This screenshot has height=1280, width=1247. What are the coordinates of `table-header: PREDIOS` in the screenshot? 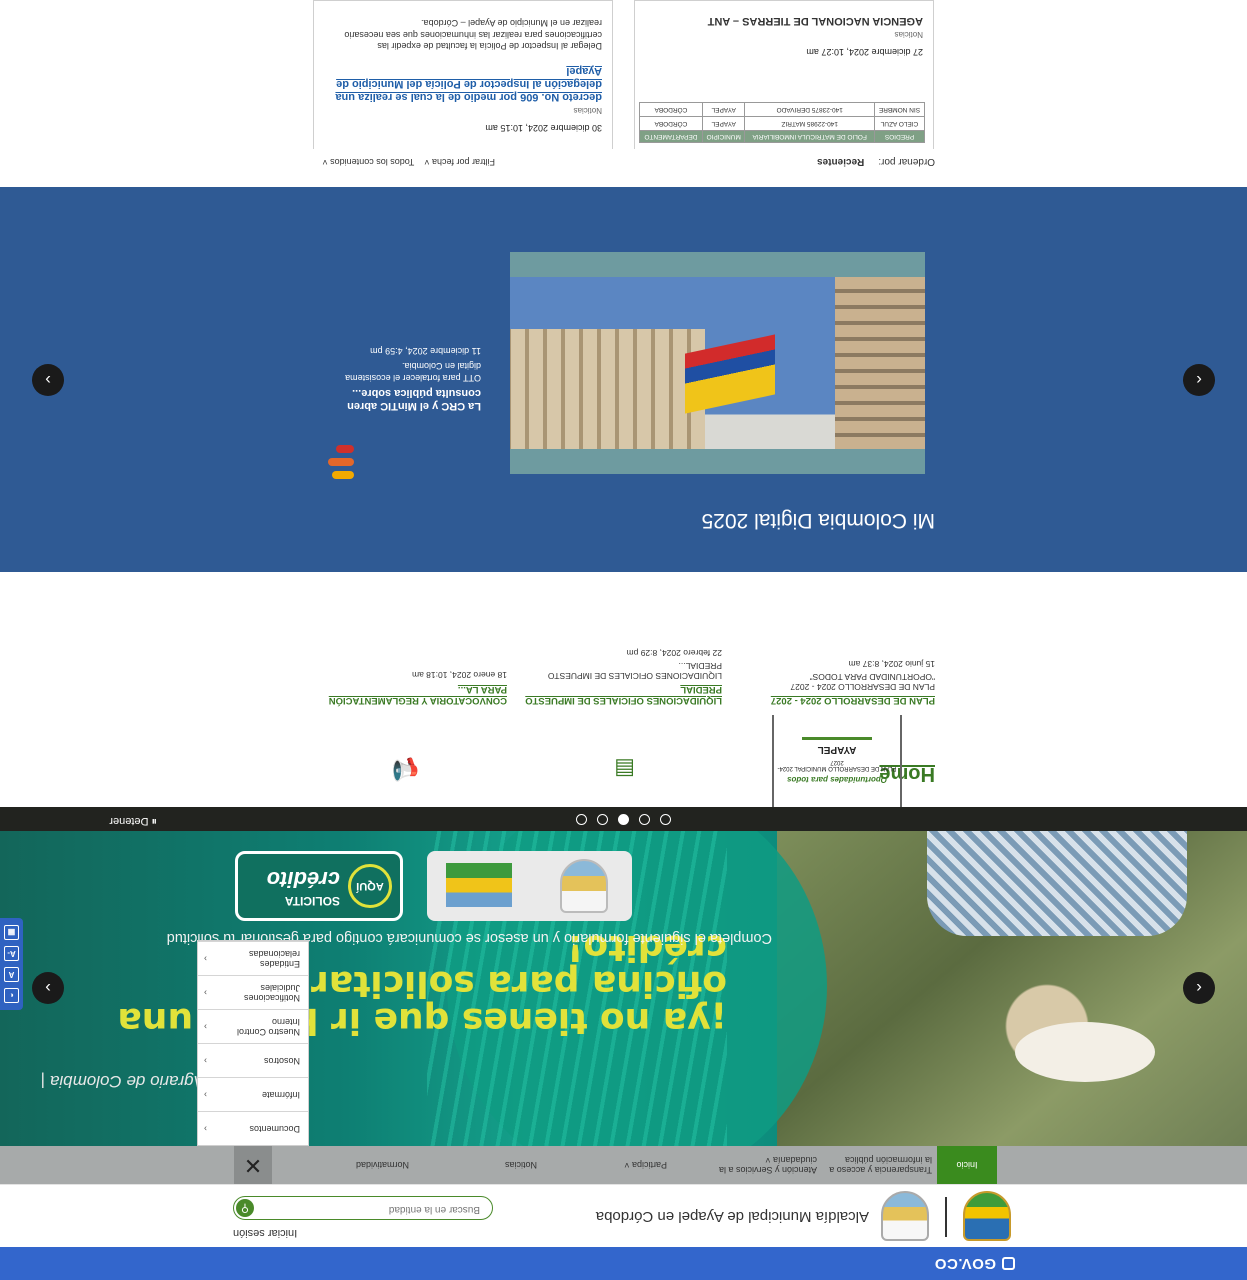 It's located at (899, 136).